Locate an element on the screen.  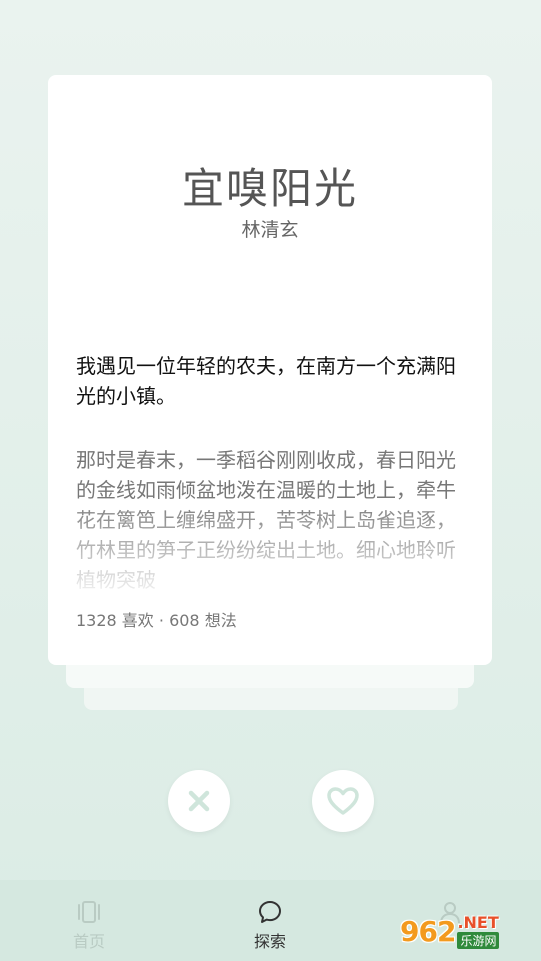
article-lead: 我遇见一位年轻的农夫，在南方一个充满阳光的小镇。 is located at coordinates (266, 381).